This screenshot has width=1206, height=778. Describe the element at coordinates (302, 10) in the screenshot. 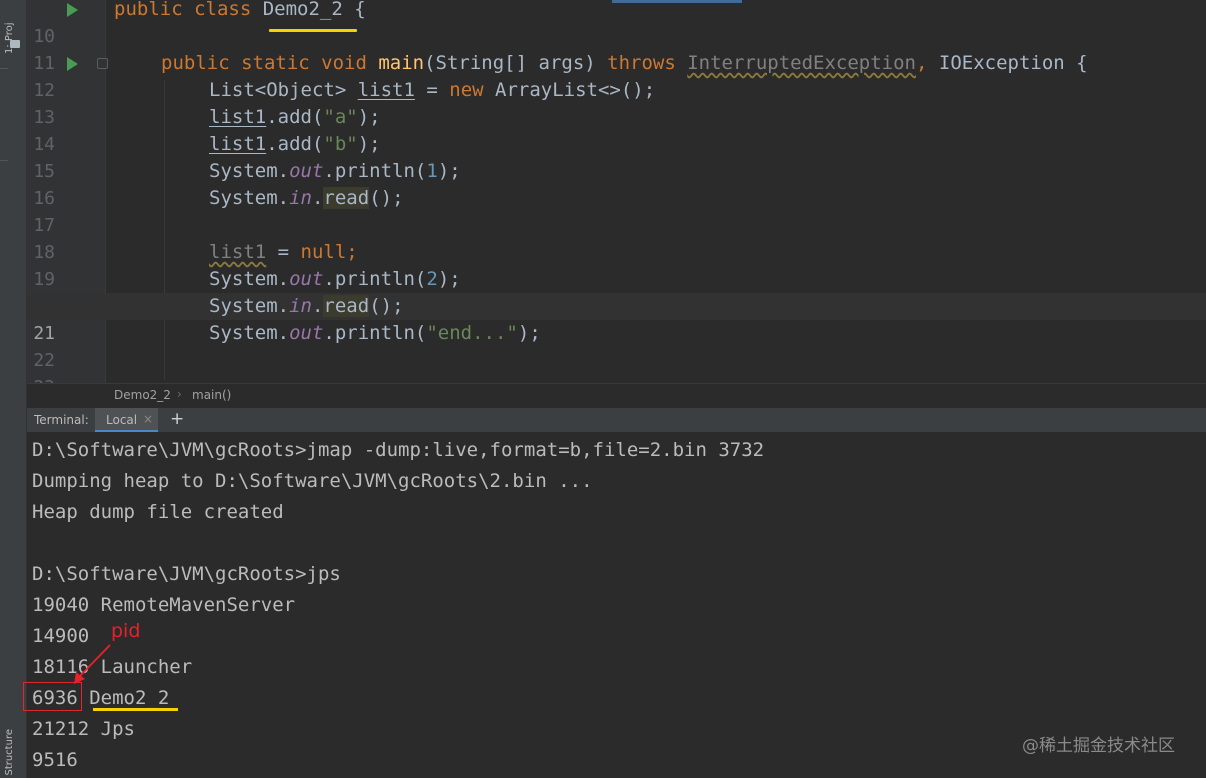

I see `class-name: Demo2_2` at that location.